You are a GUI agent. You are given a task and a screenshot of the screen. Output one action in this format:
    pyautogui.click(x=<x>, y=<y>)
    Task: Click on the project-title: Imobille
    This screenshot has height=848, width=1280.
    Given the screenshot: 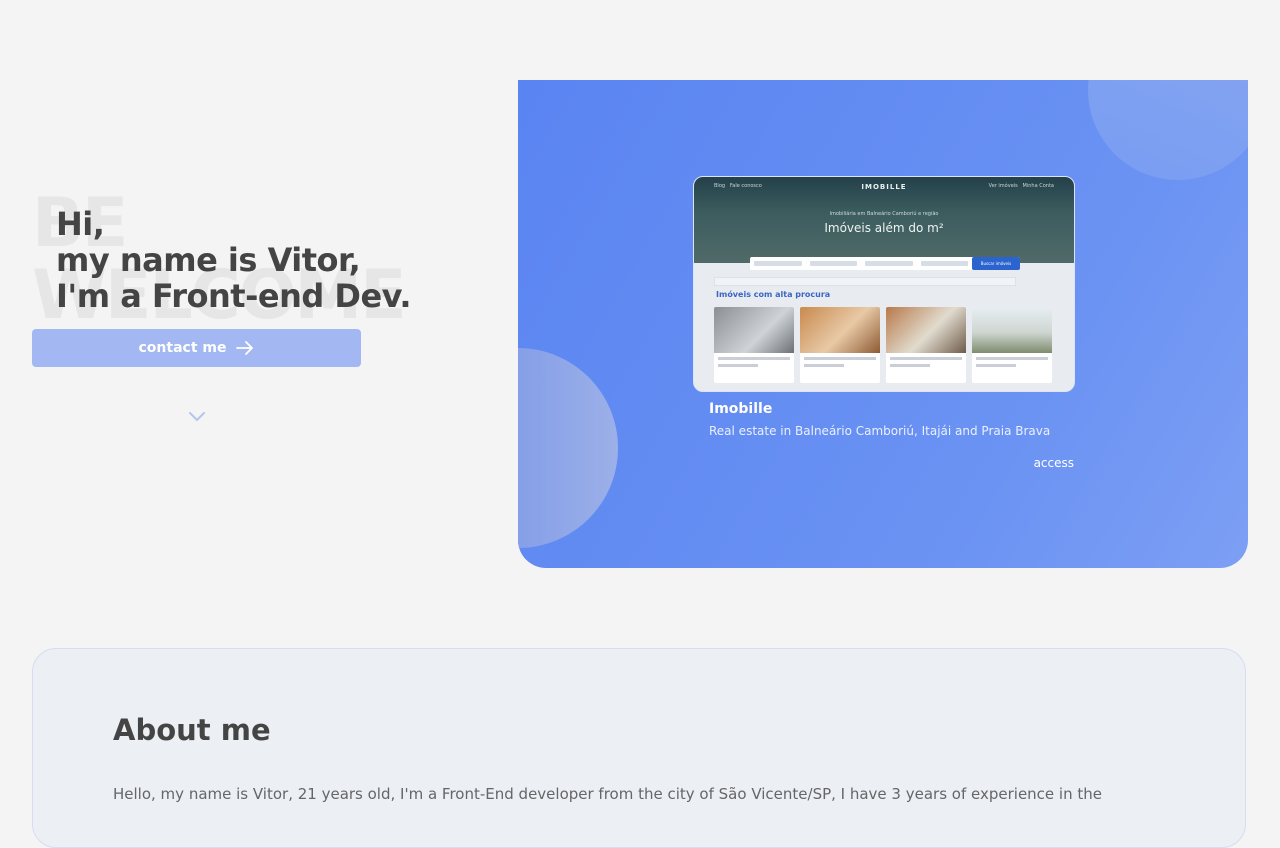 What is the action you would take?
    pyautogui.click(x=741, y=409)
    